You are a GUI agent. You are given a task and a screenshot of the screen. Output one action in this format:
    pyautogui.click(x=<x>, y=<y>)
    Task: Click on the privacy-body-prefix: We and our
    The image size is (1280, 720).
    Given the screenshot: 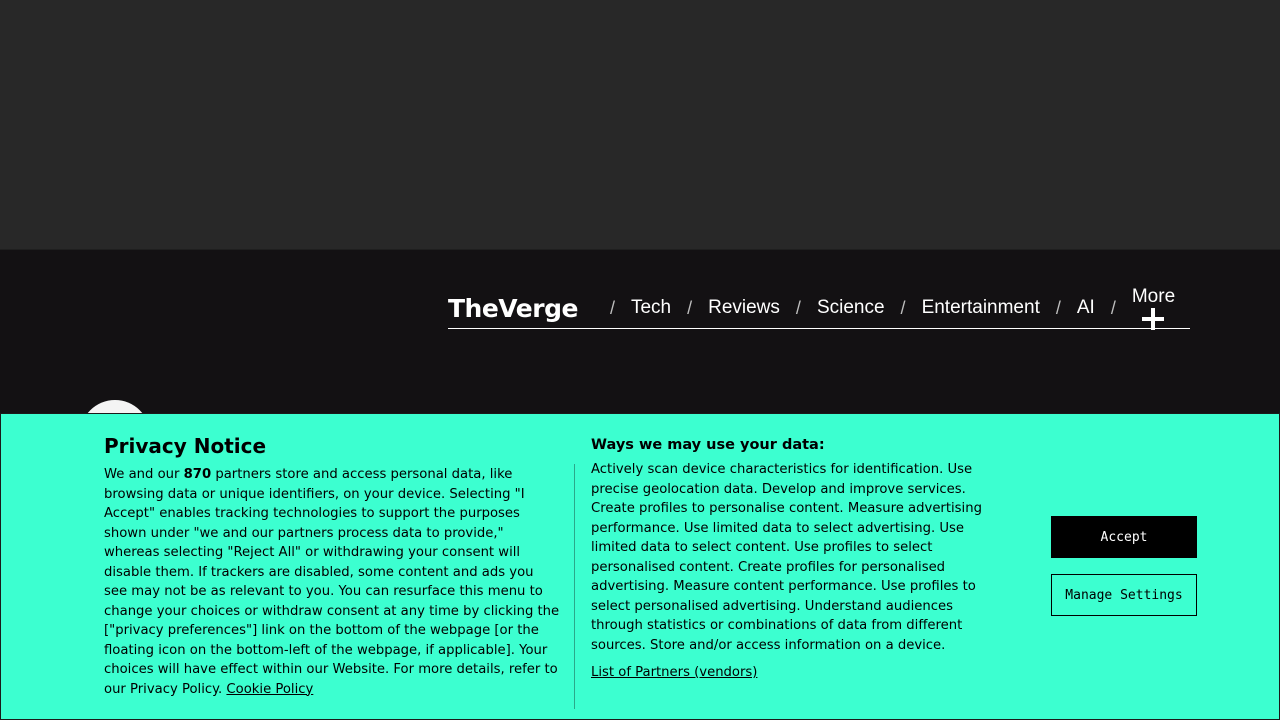 What is the action you would take?
    pyautogui.click(x=144, y=474)
    